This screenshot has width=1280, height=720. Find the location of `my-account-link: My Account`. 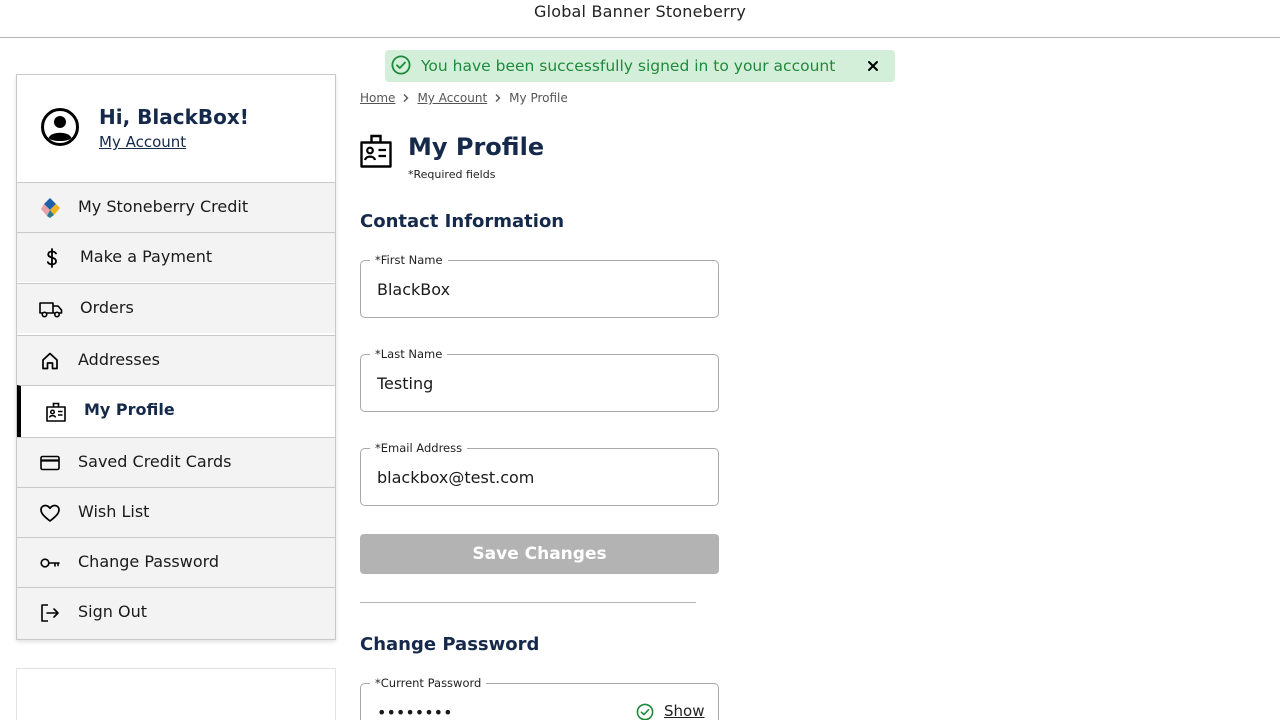

my-account-link: My Account is located at coordinates (142, 142).